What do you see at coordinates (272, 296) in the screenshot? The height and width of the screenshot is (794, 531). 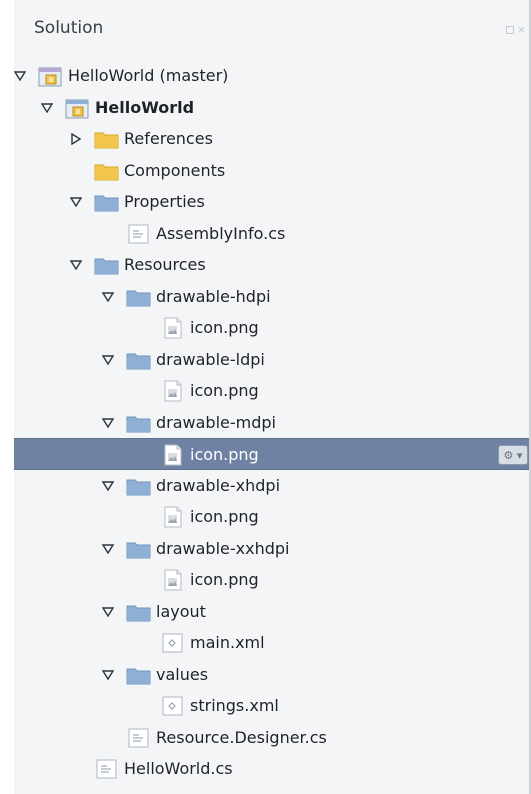 I see `tree-item: drawable-hdpi` at bounding box center [272, 296].